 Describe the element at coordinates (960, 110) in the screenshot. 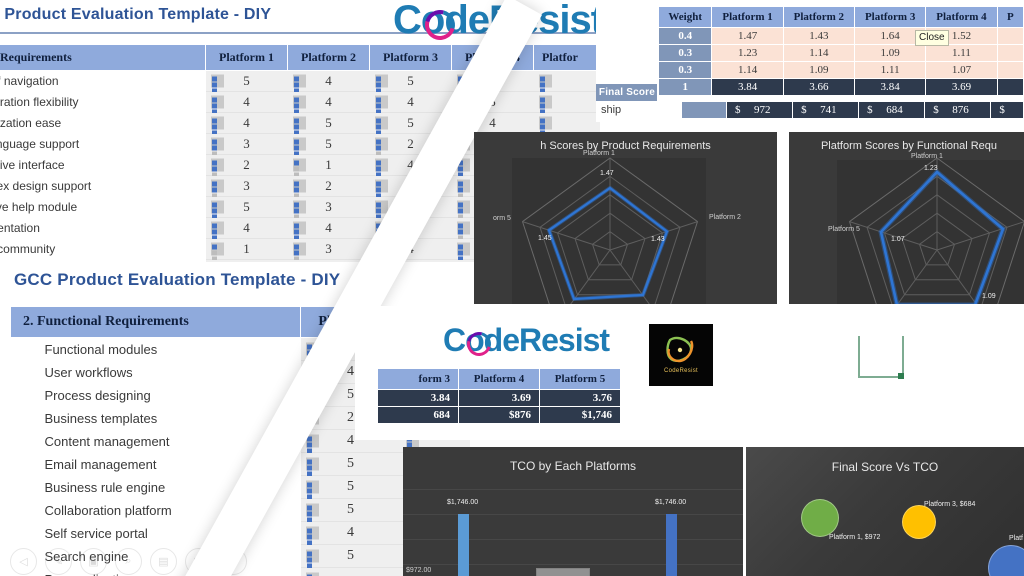

I see `tco-value-4: 876` at that location.